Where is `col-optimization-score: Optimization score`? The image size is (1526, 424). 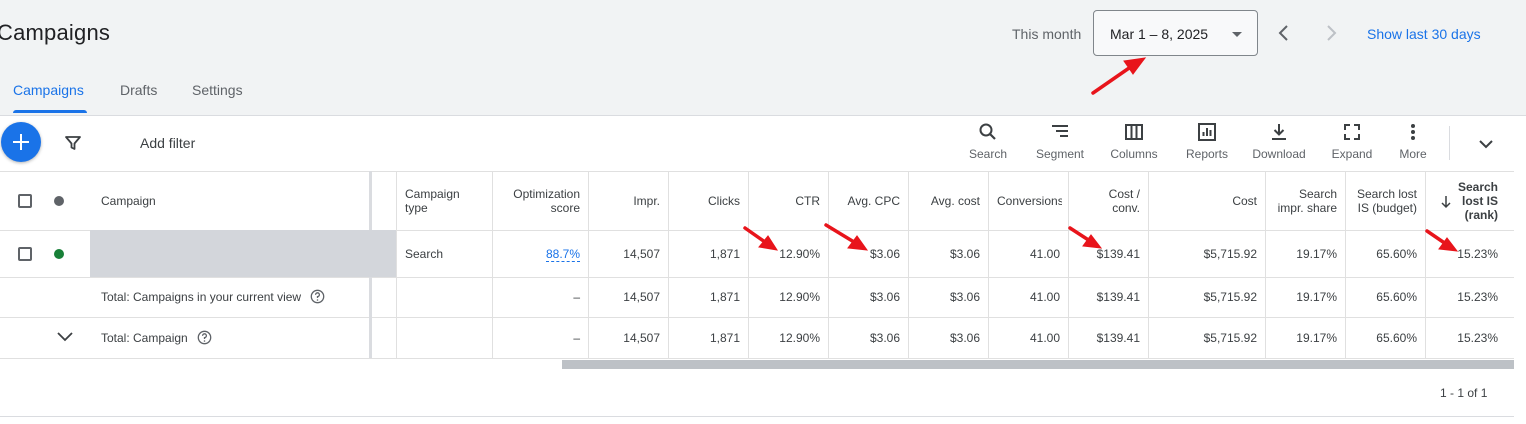 col-optimization-score: Optimization score is located at coordinates (538, 201).